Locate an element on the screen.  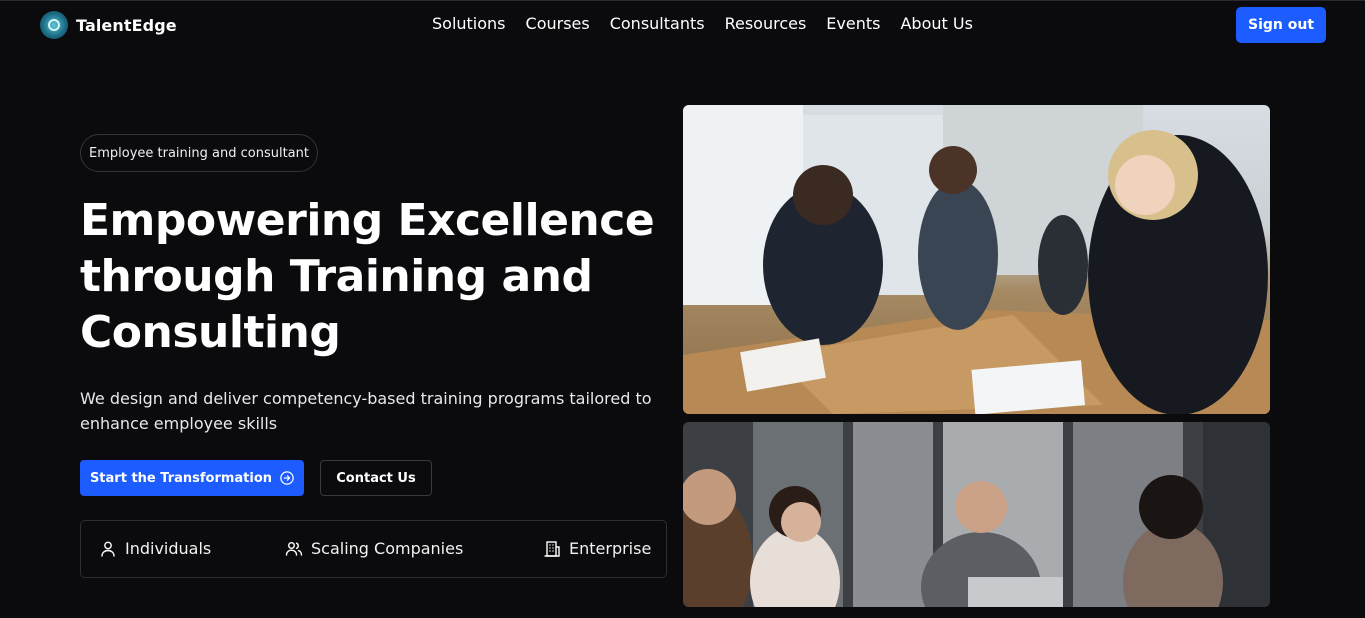
brand-logo: TalentEdge is located at coordinates (108, 25).